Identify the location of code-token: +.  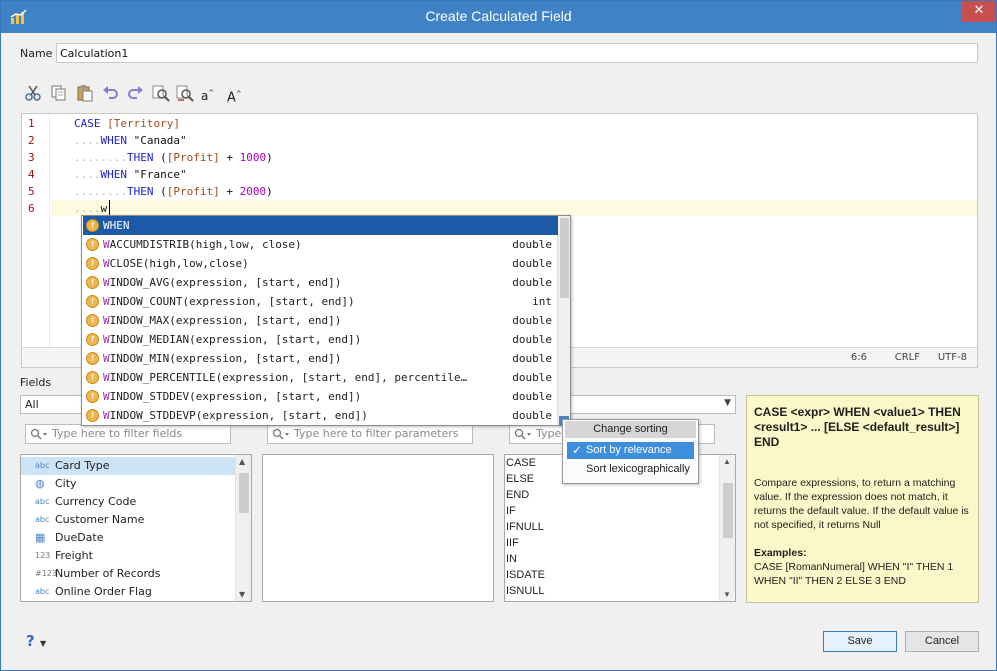
(229, 157).